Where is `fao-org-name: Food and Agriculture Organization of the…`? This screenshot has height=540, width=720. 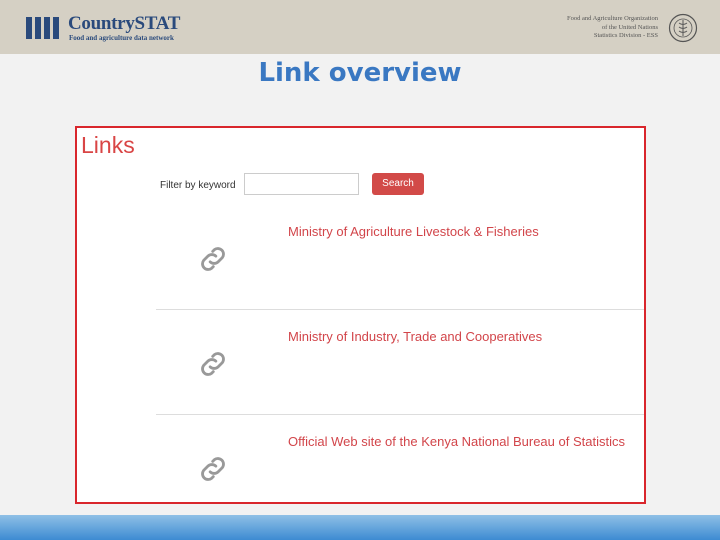
fao-org-name: Food and Agriculture Organization of the… is located at coordinates (612, 28).